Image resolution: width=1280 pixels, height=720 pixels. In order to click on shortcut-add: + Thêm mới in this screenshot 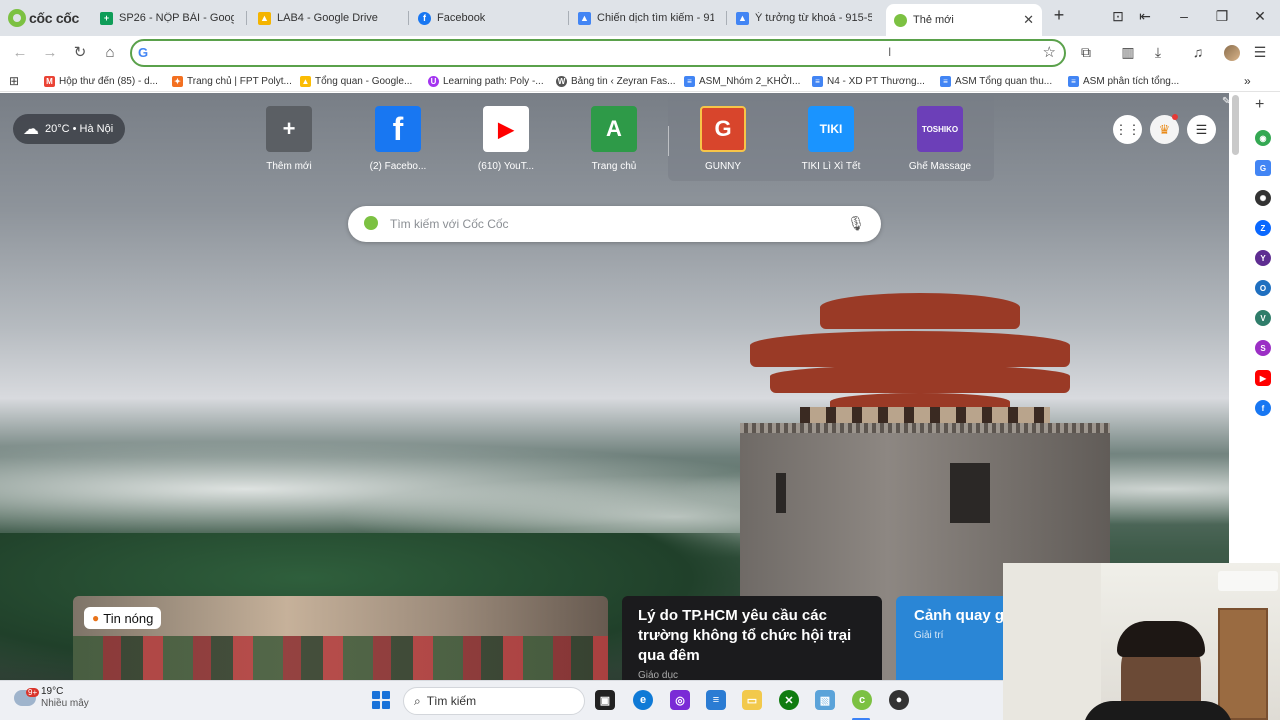, I will do `click(289, 139)`.